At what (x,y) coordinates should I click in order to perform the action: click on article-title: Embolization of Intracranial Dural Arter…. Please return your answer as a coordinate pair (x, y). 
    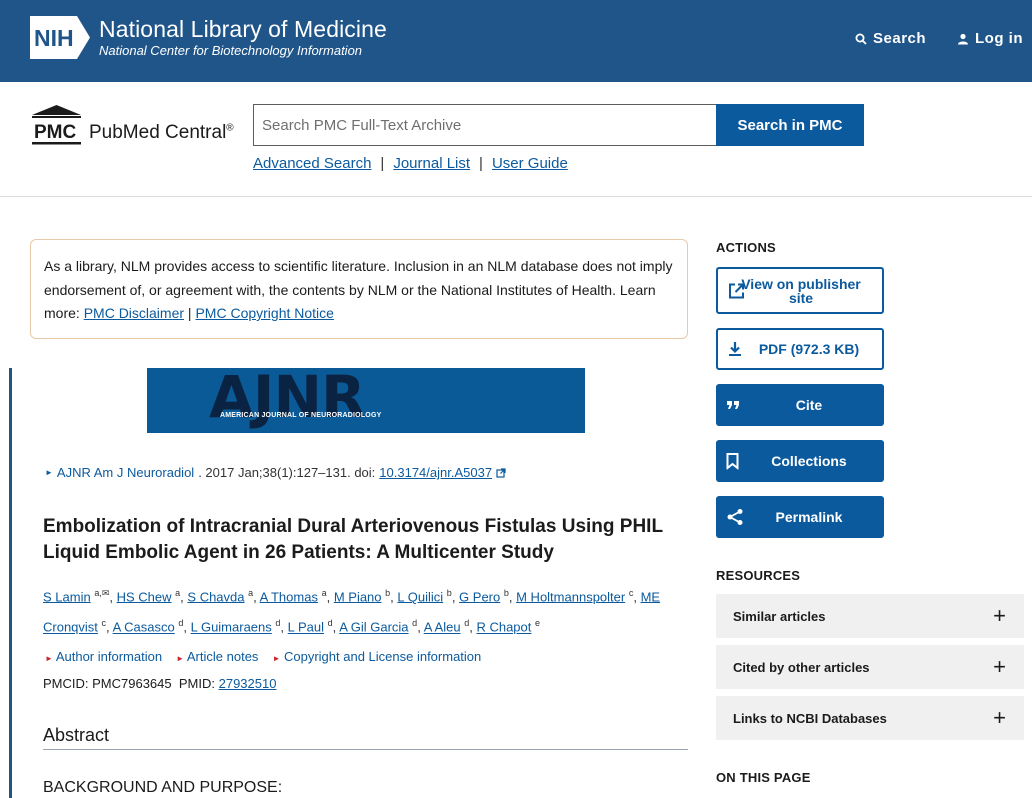
    Looking at the image, I should click on (353, 539).